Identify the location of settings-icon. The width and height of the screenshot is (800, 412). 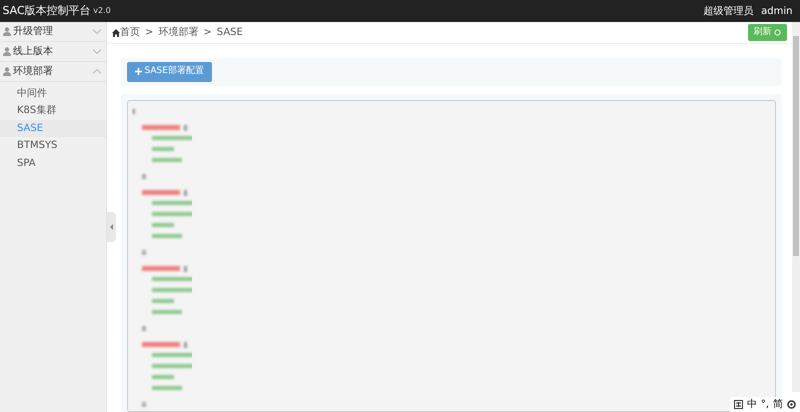
(791, 404).